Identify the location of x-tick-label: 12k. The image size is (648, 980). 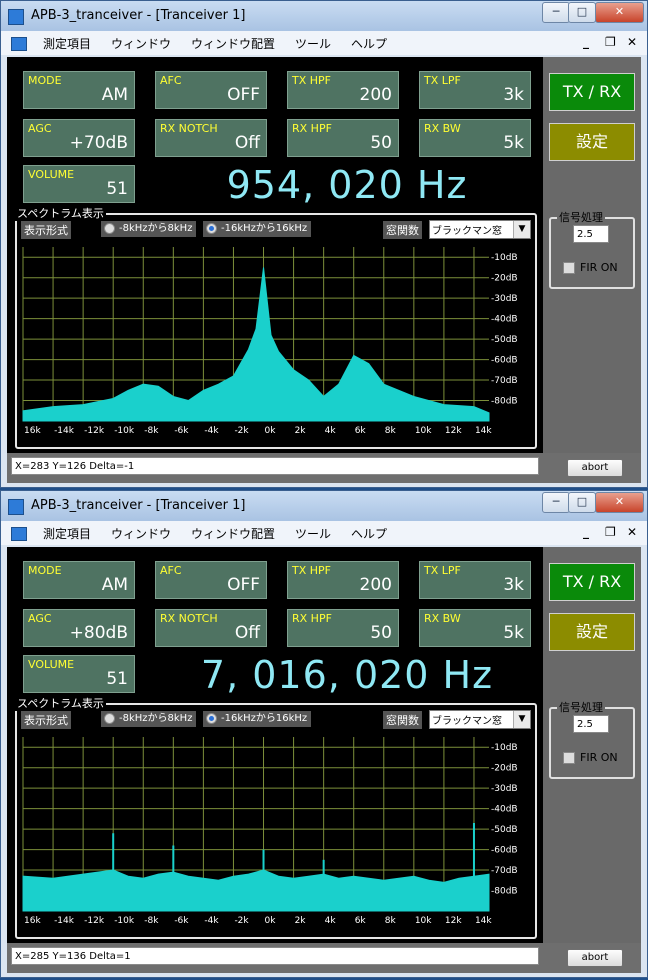
(453, 921).